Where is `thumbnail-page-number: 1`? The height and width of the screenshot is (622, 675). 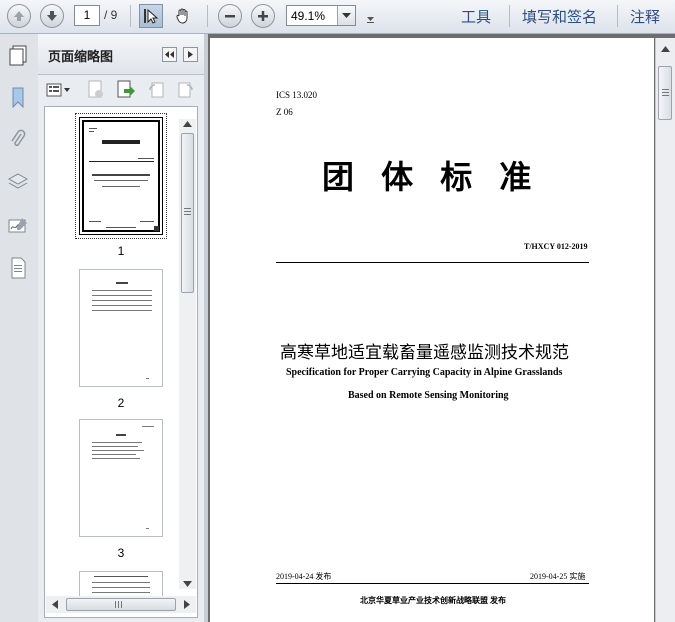 thumbnail-page-number: 1 is located at coordinates (121, 251).